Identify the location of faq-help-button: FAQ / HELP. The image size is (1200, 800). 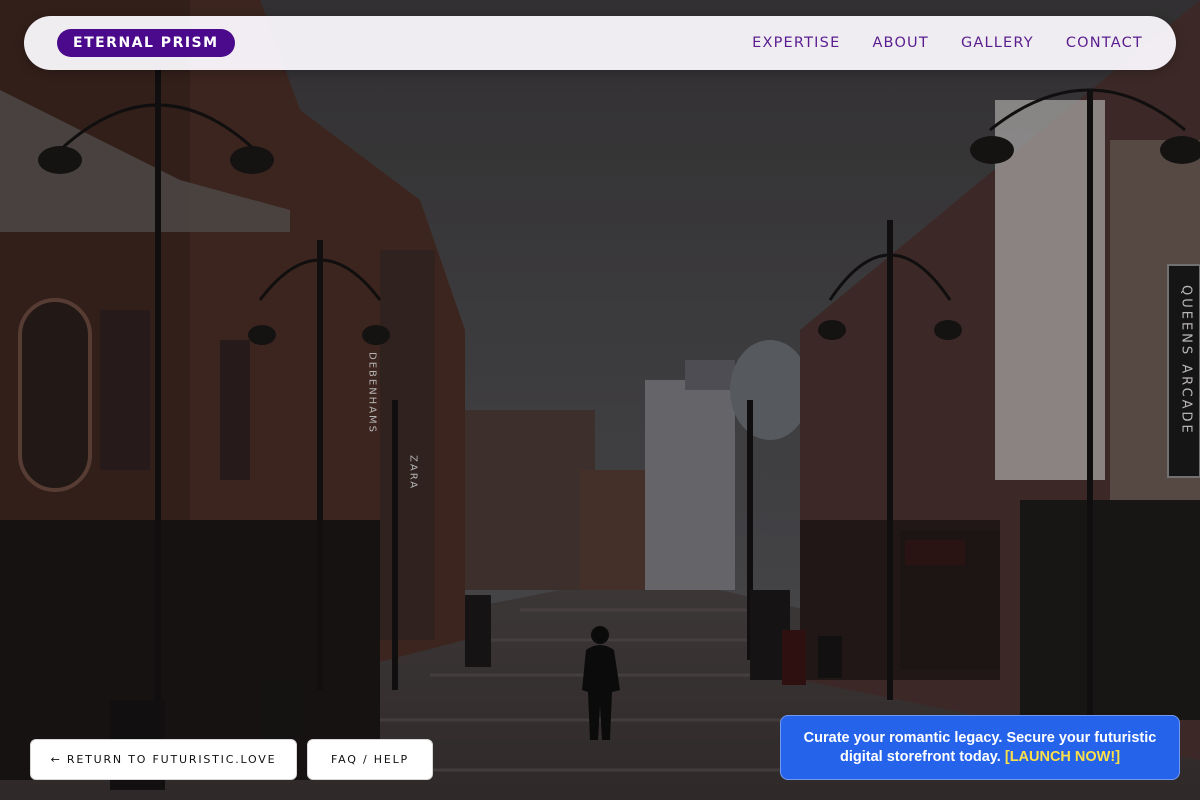
(370, 759).